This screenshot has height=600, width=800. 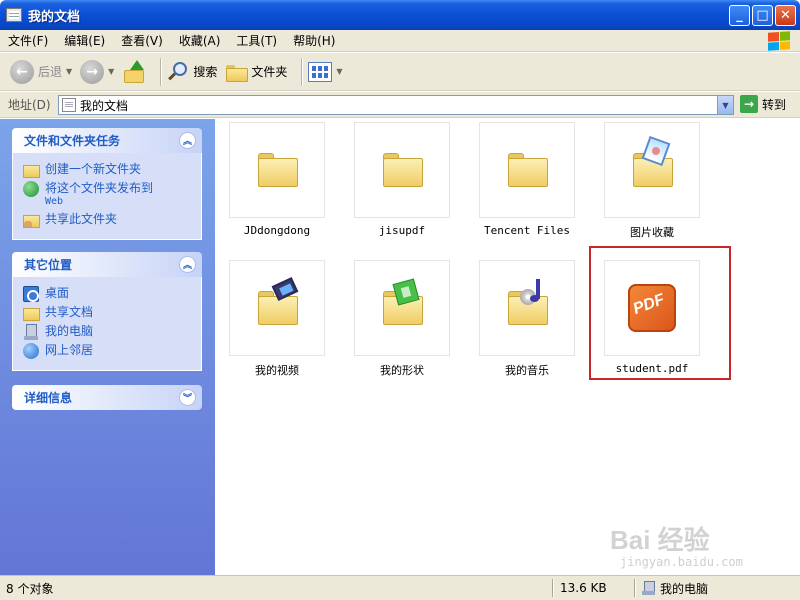 What do you see at coordinates (107, 264) in the screenshot?
I see `other-places-header: 其它位置 ︽` at bounding box center [107, 264].